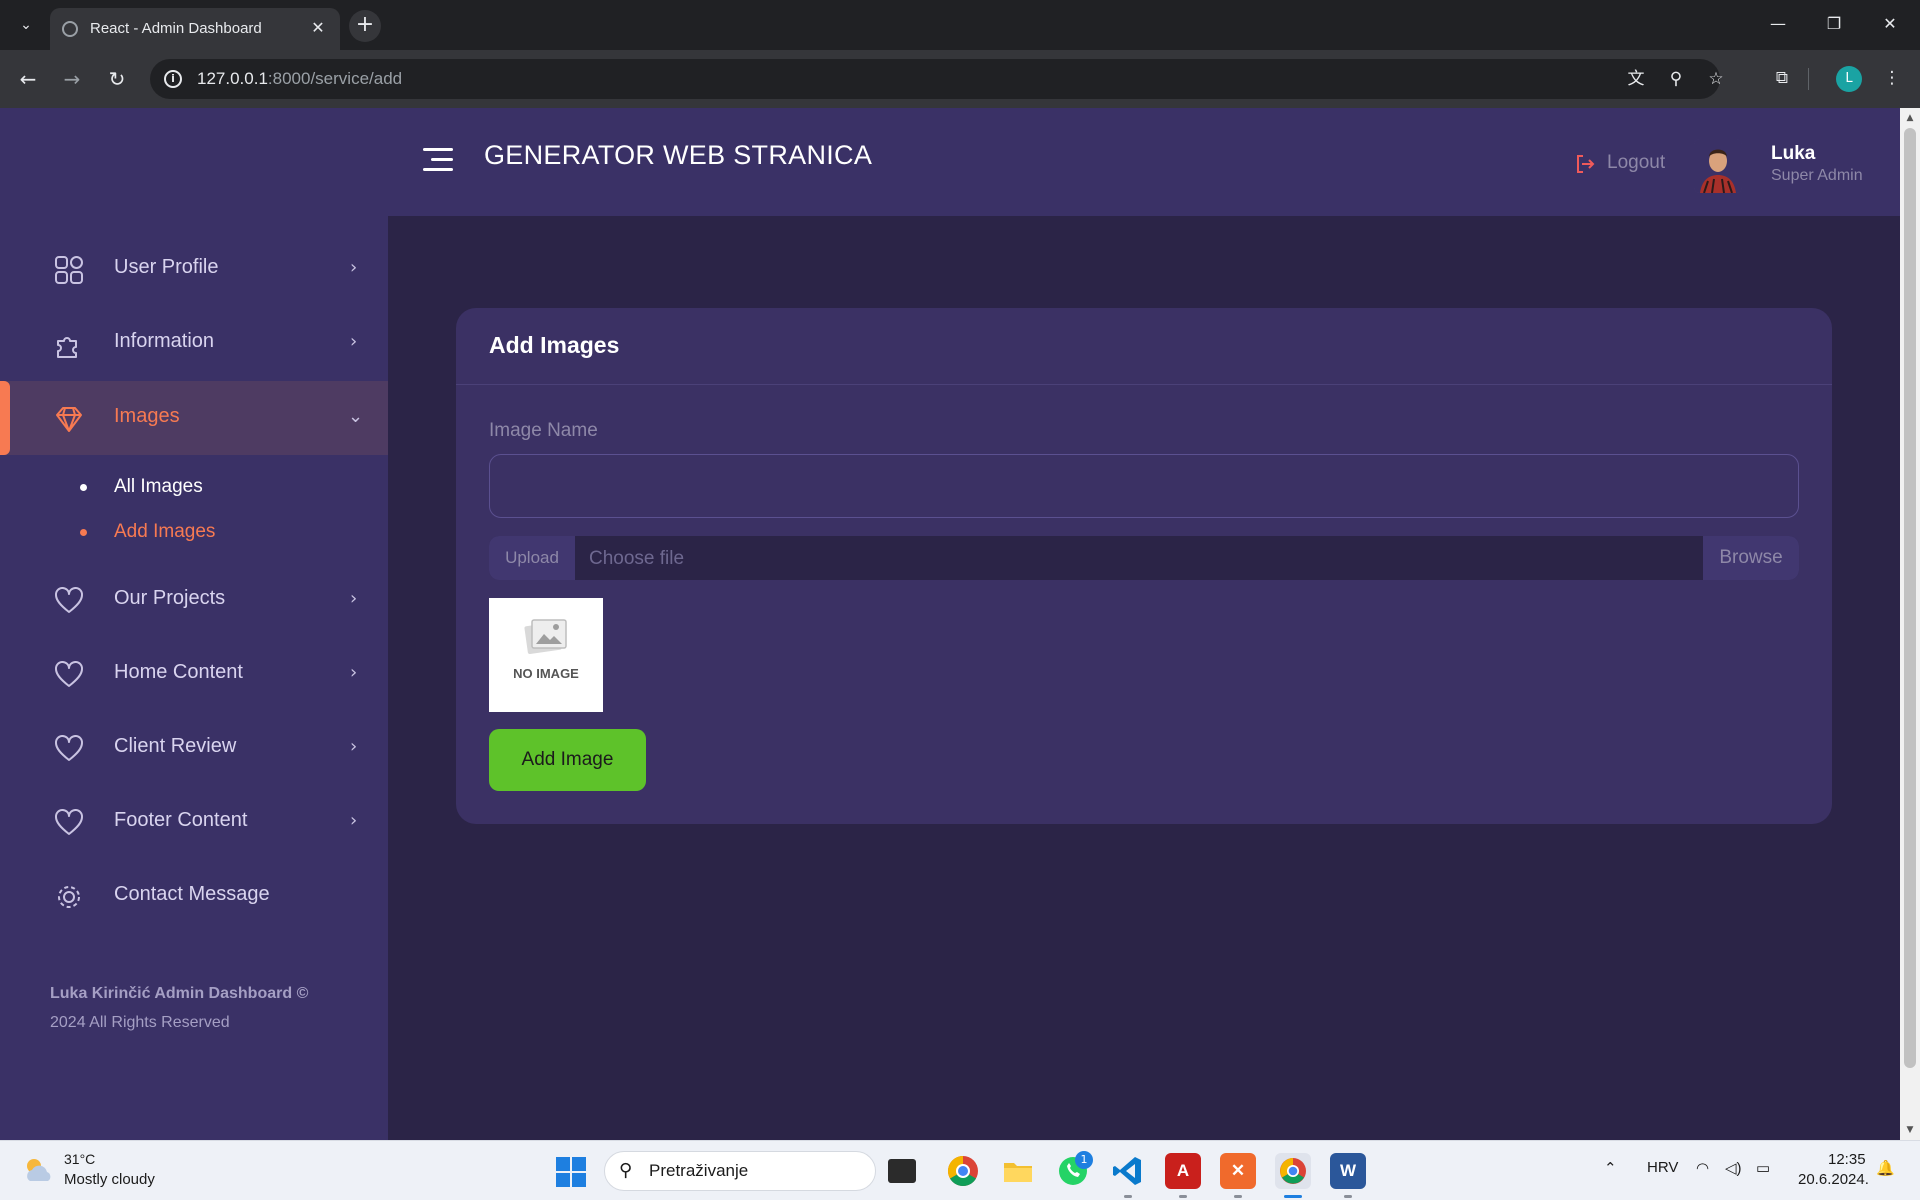  I want to click on taskbar-search-placeholder: Pretraživanje, so click(699, 1170).